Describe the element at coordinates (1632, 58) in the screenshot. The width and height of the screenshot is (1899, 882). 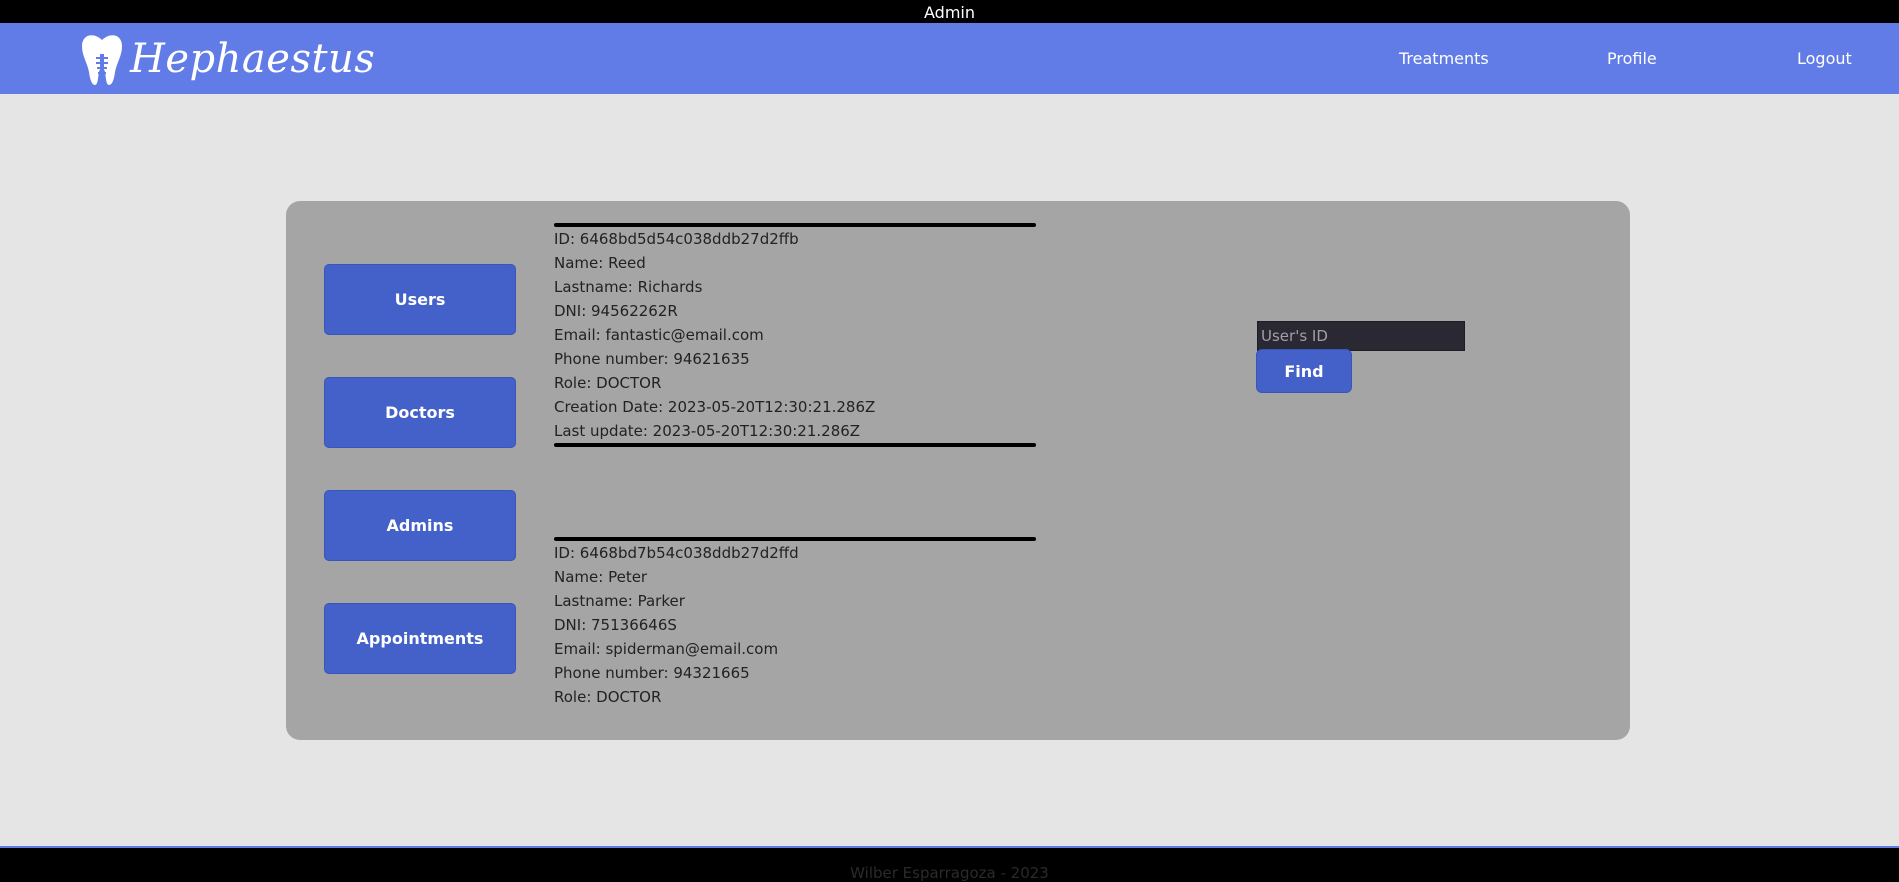
I see `nav-profile-link: Profile` at that location.